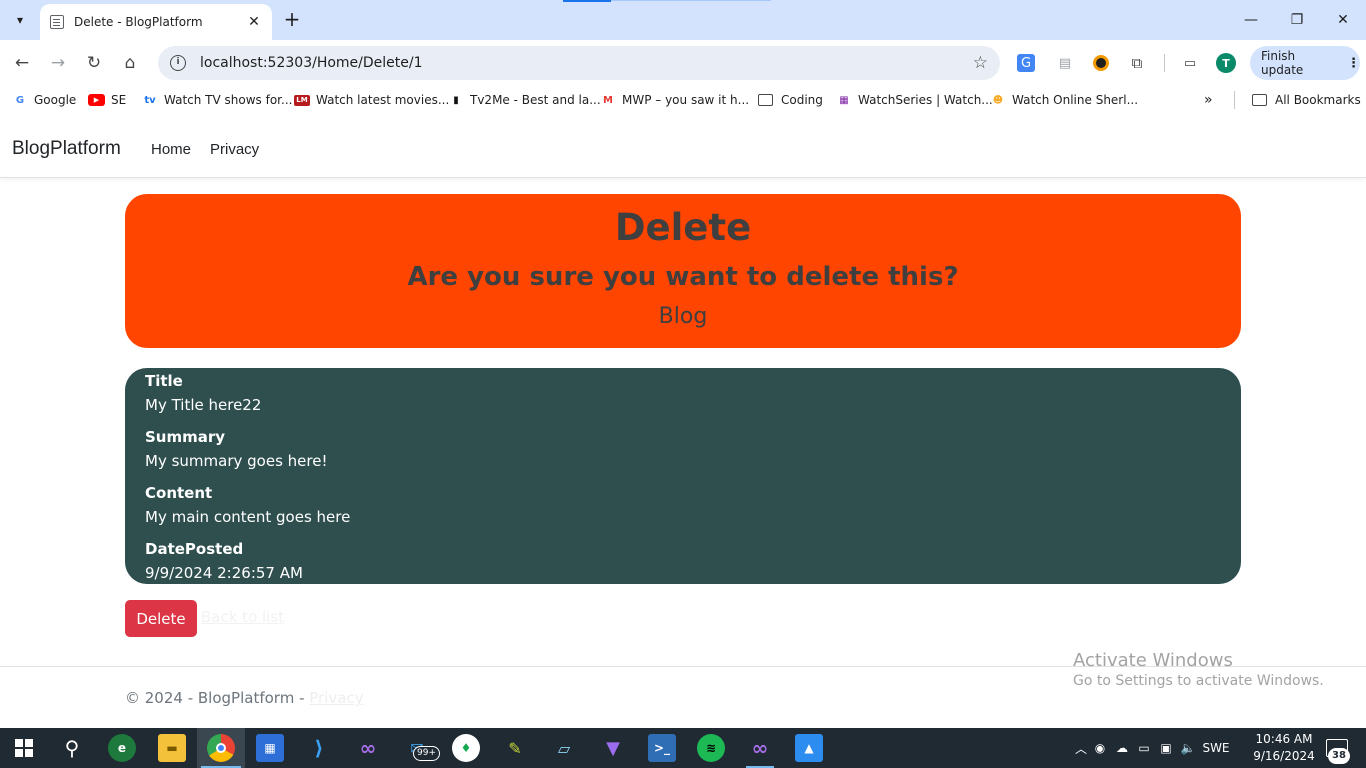  What do you see at coordinates (368, 748) in the screenshot?
I see `visual-studio-icon: ∞` at bounding box center [368, 748].